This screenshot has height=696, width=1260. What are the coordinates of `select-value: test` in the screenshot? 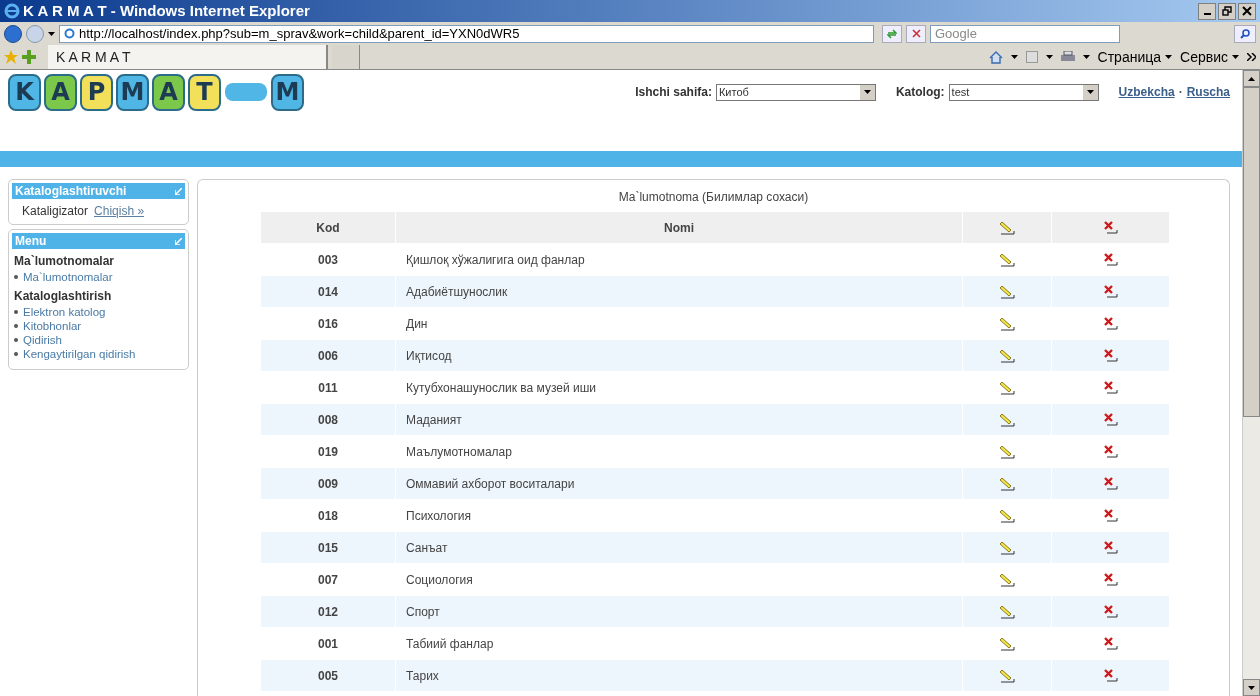 It's located at (960, 92).